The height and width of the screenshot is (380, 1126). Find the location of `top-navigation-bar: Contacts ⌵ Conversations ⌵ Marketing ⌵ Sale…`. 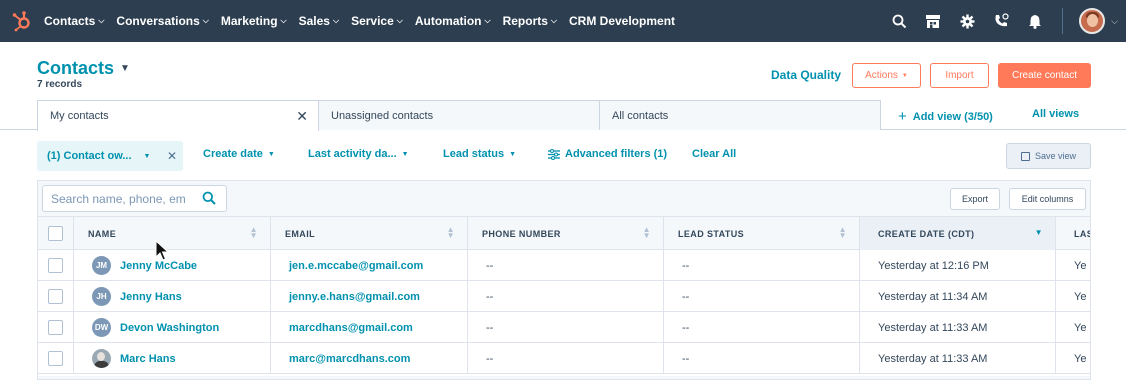

top-navigation-bar: Contacts ⌵ Conversations ⌵ Marketing ⌵ Sale… is located at coordinates (563, 21).